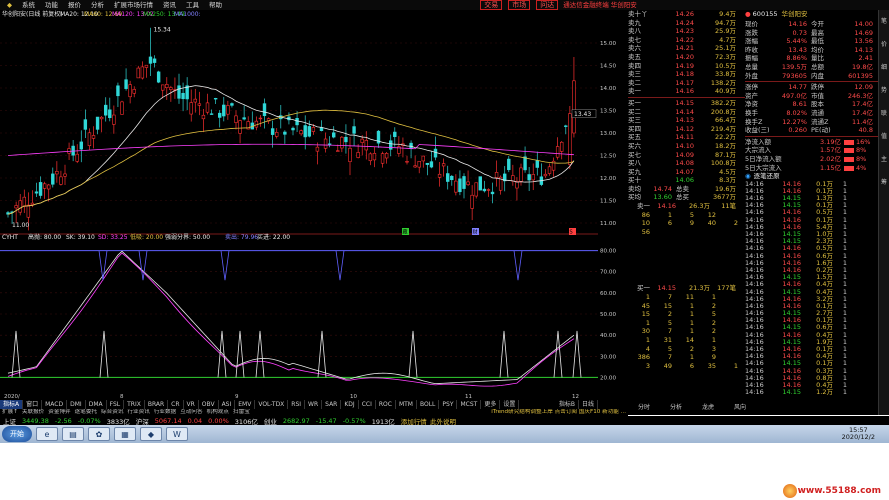  I want to click on sub-tab-0: 扩展↑, so click(10, 412).